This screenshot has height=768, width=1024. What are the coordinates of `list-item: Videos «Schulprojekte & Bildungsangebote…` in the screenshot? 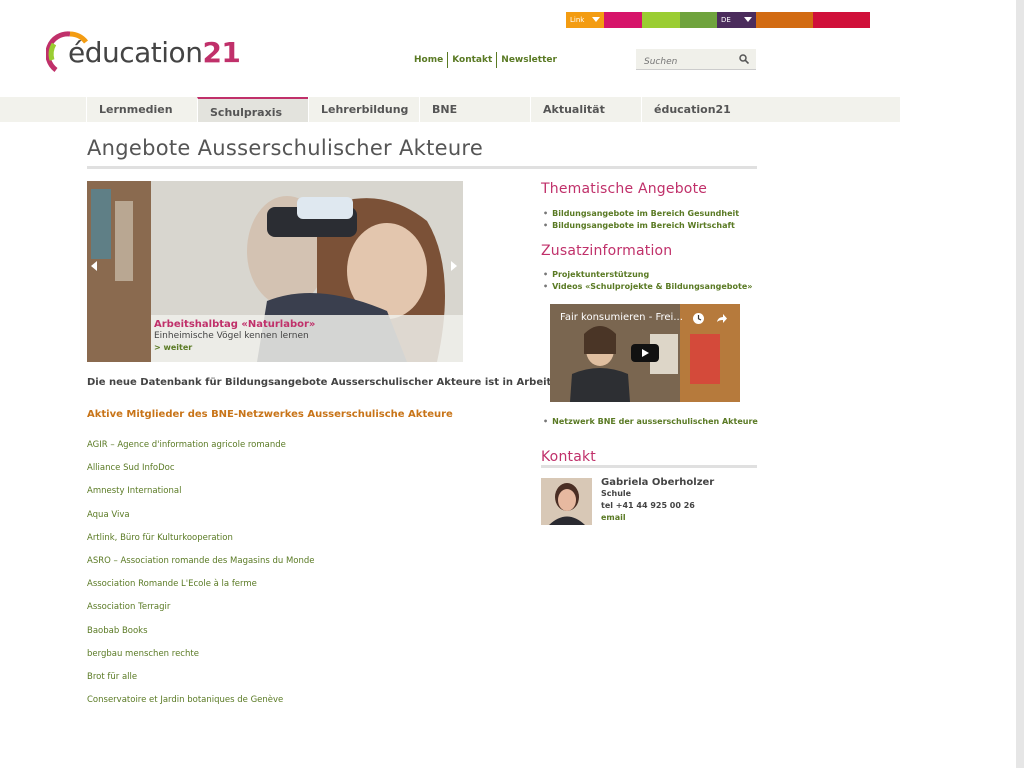 It's located at (647, 287).